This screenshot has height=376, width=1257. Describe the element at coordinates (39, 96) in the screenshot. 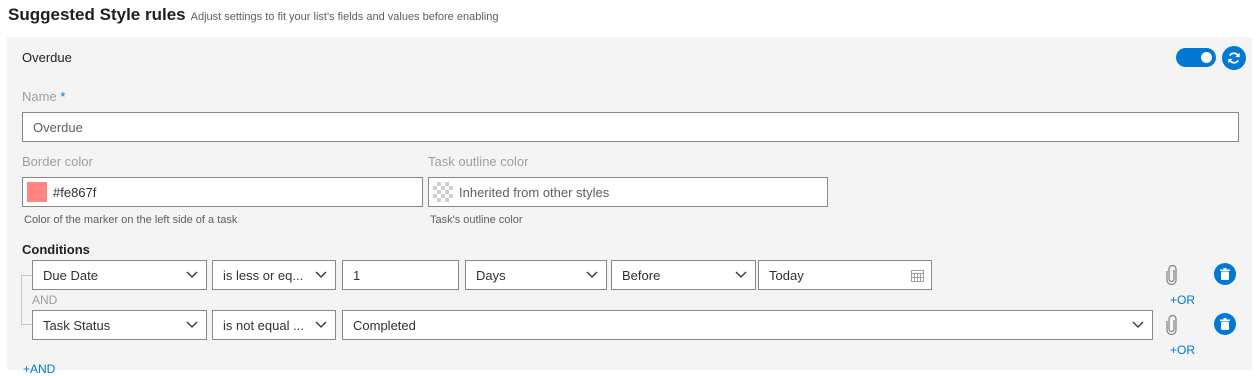

I see `name-label-text: Name` at that location.